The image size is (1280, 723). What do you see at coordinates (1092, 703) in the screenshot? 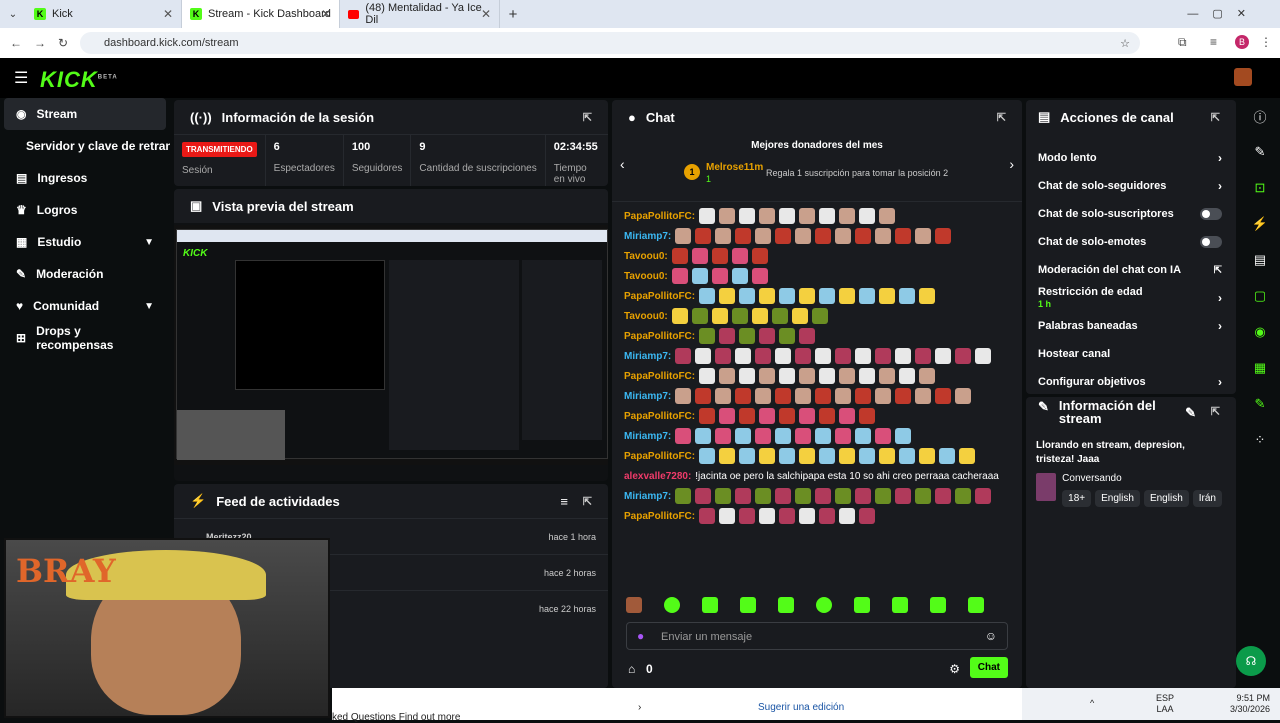
I see `tray-chevron-icon: ^` at bounding box center [1092, 703].